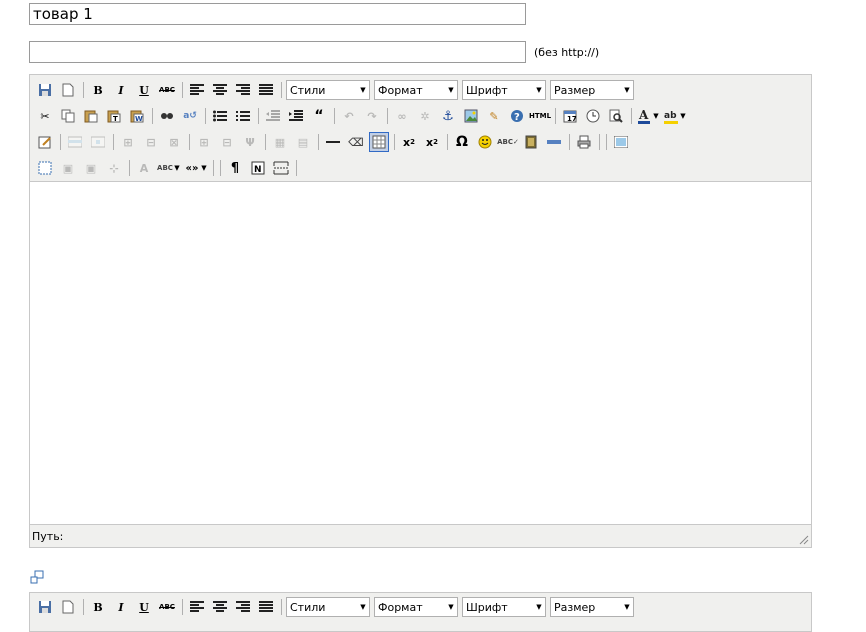 Image resolution: width=866 pixels, height=632 pixels. What do you see at coordinates (803, 539) in the screenshot?
I see `resize-grip-icon` at bounding box center [803, 539].